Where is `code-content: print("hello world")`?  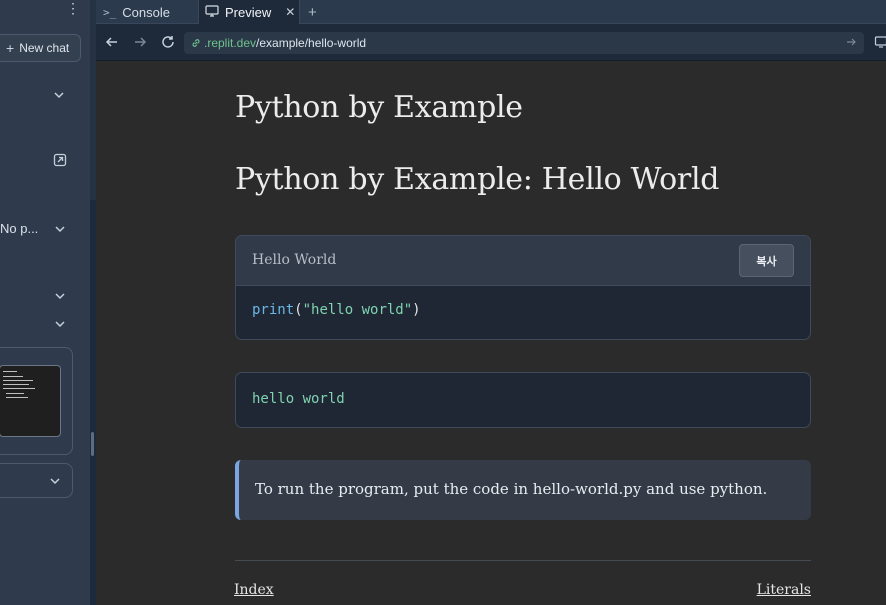 code-content: print("hello world") is located at coordinates (523, 310).